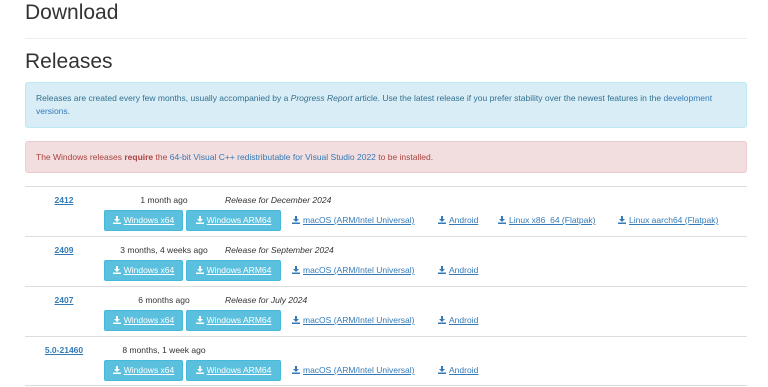 Image resolution: width=768 pixels, height=387 pixels. Describe the element at coordinates (278, 200) in the screenshot. I see `release-note: Release for December 2024` at that location.